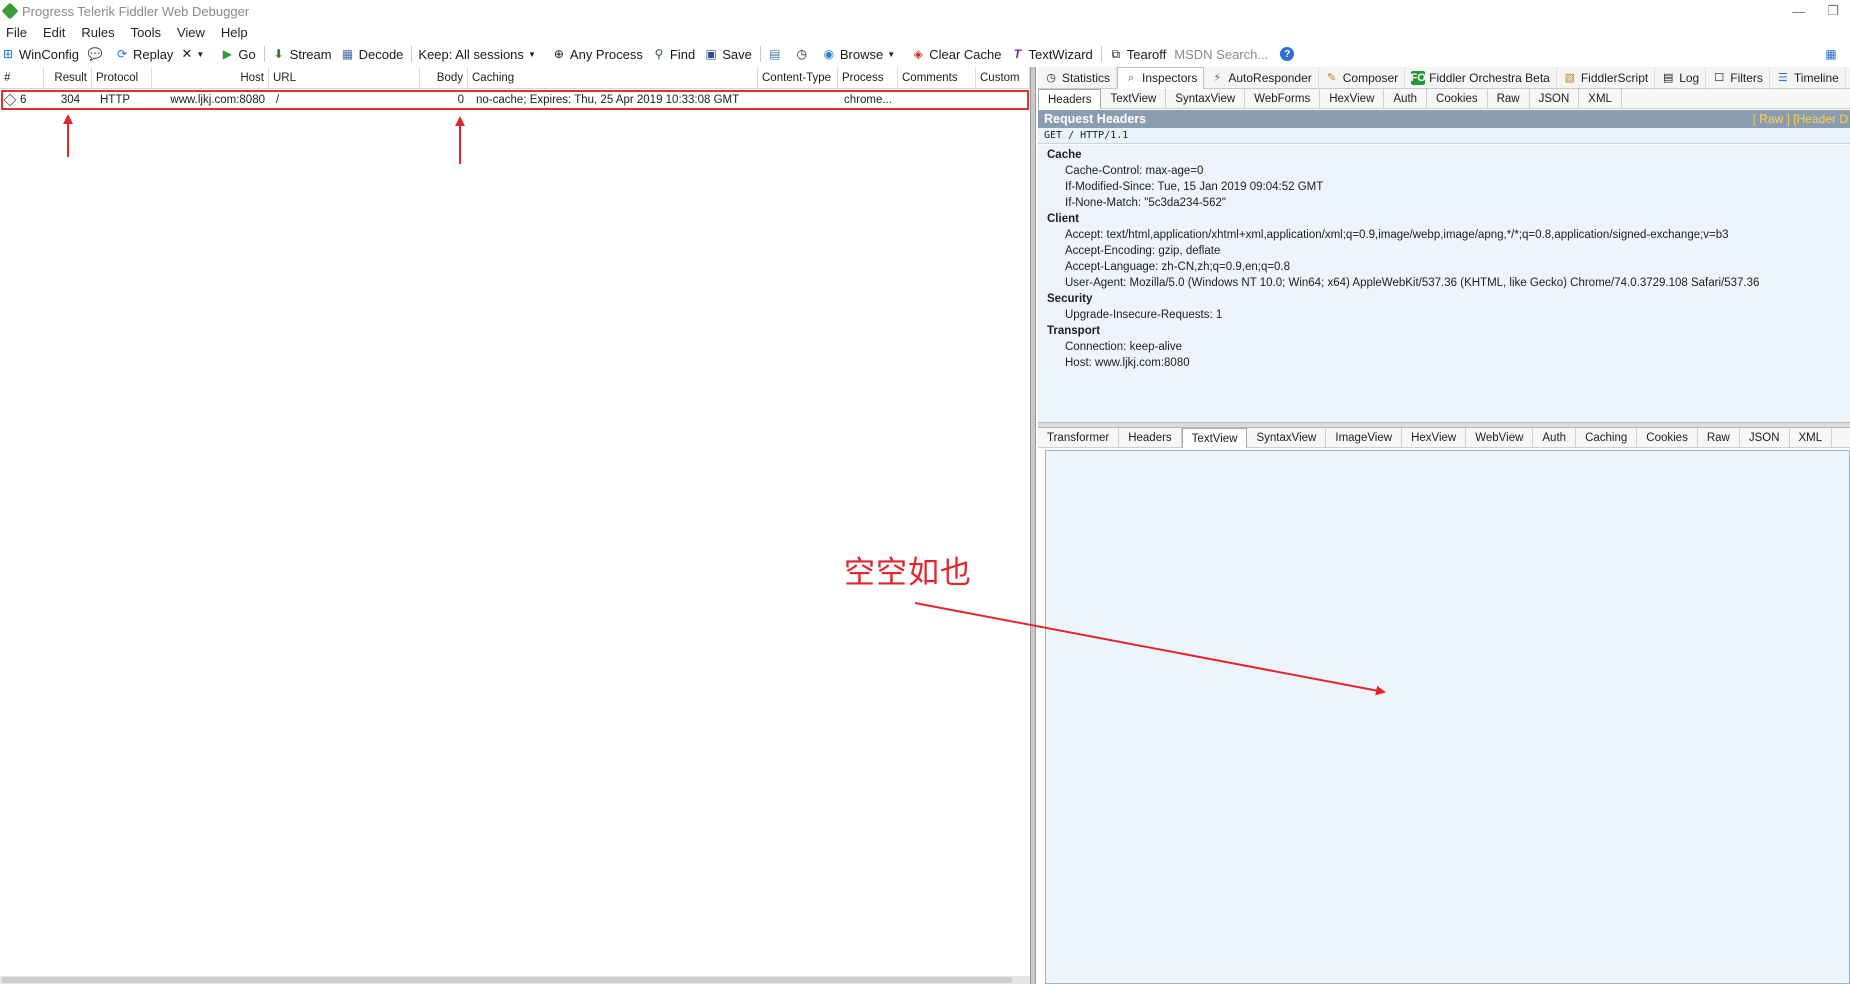 The image size is (1850, 984). I want to click on col-header-host: Host, so click(210, 78).